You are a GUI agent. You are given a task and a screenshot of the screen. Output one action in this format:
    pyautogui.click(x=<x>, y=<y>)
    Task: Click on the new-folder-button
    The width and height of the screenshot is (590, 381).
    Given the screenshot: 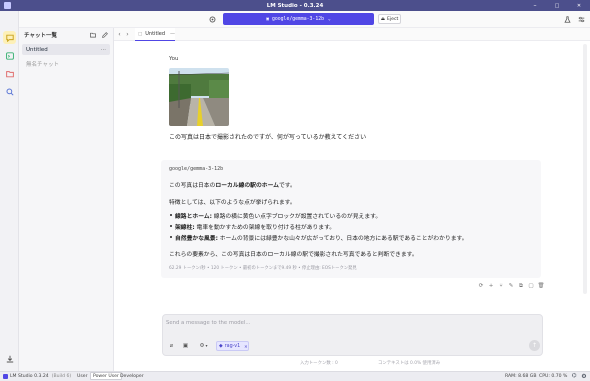 What is the action you would take?
    pyautogui.click(x=93, y=34)
    